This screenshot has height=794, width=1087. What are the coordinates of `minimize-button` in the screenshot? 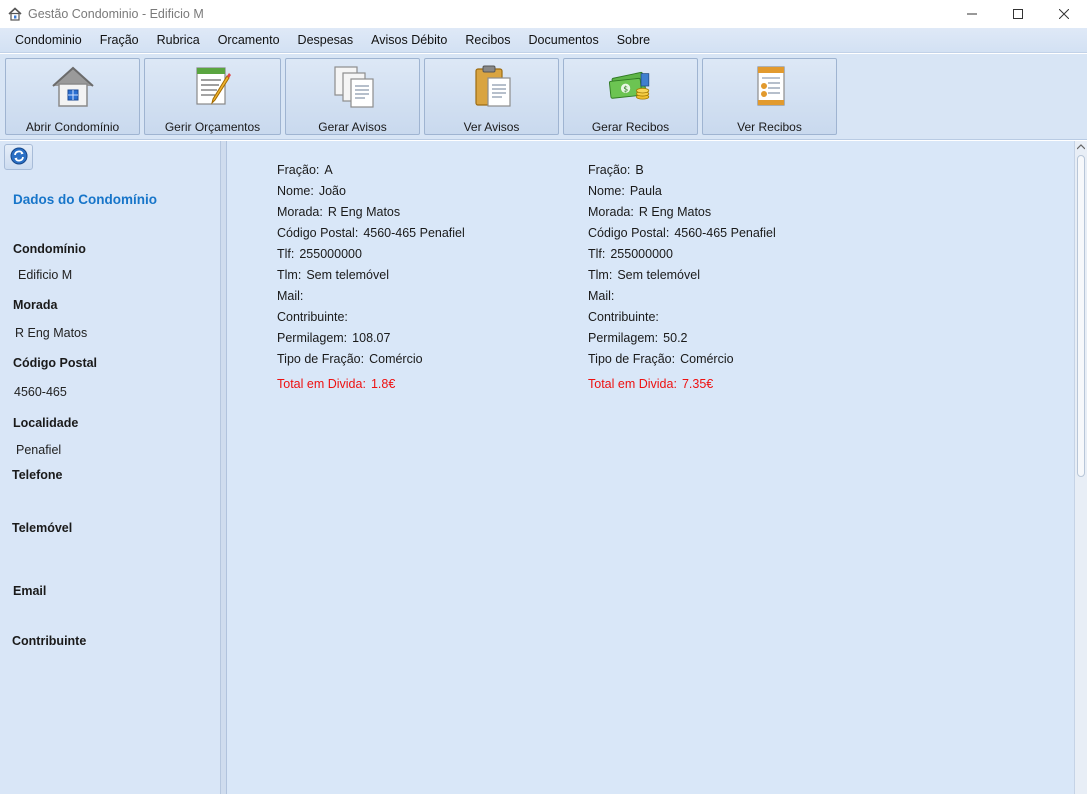 It's located at (972, 13).